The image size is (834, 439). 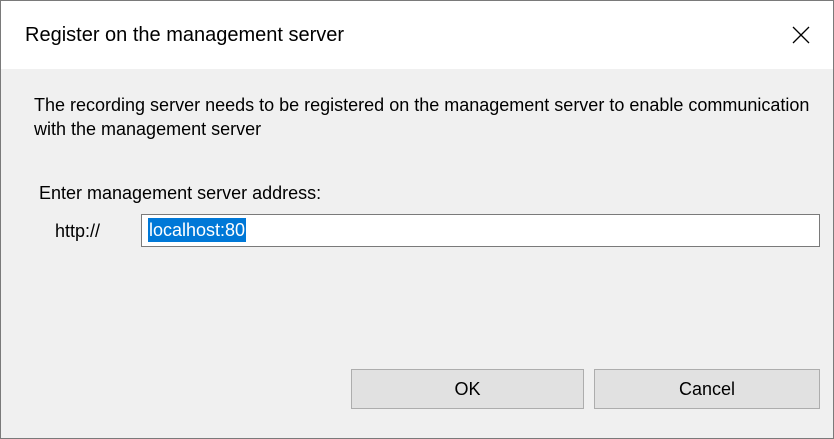 I want to click on dialog-title: Register on the management server, so click(x=185, y=35).